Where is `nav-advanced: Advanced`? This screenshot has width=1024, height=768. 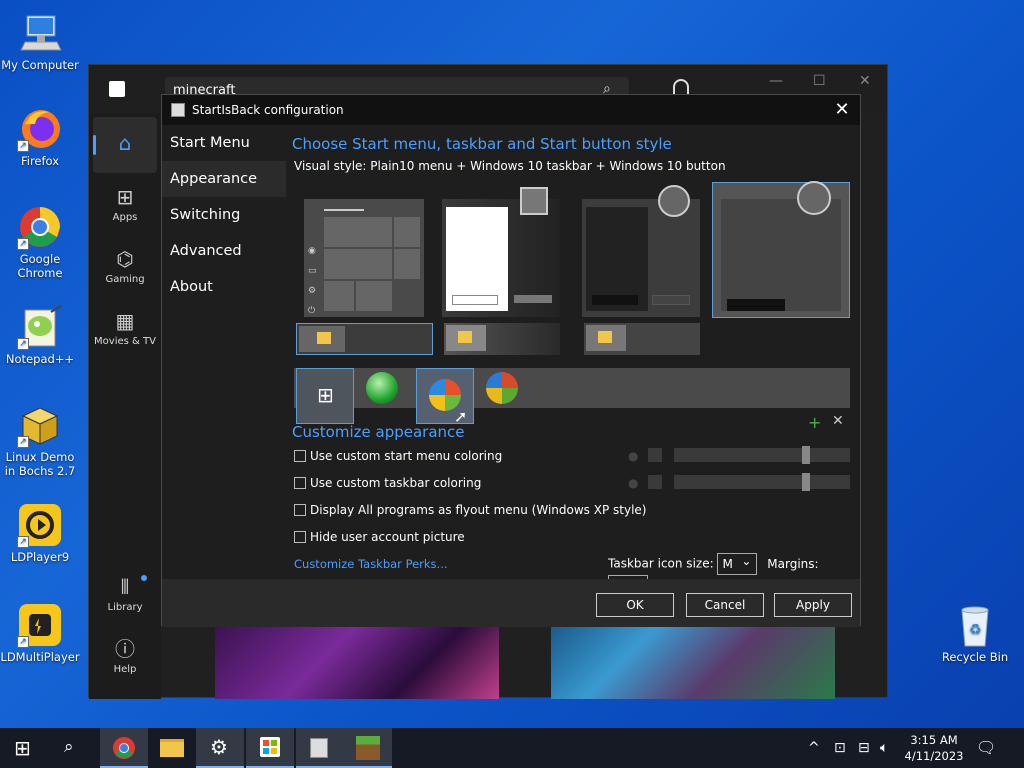
nav-advanced: Advanced is located at coordinates (224, 251).